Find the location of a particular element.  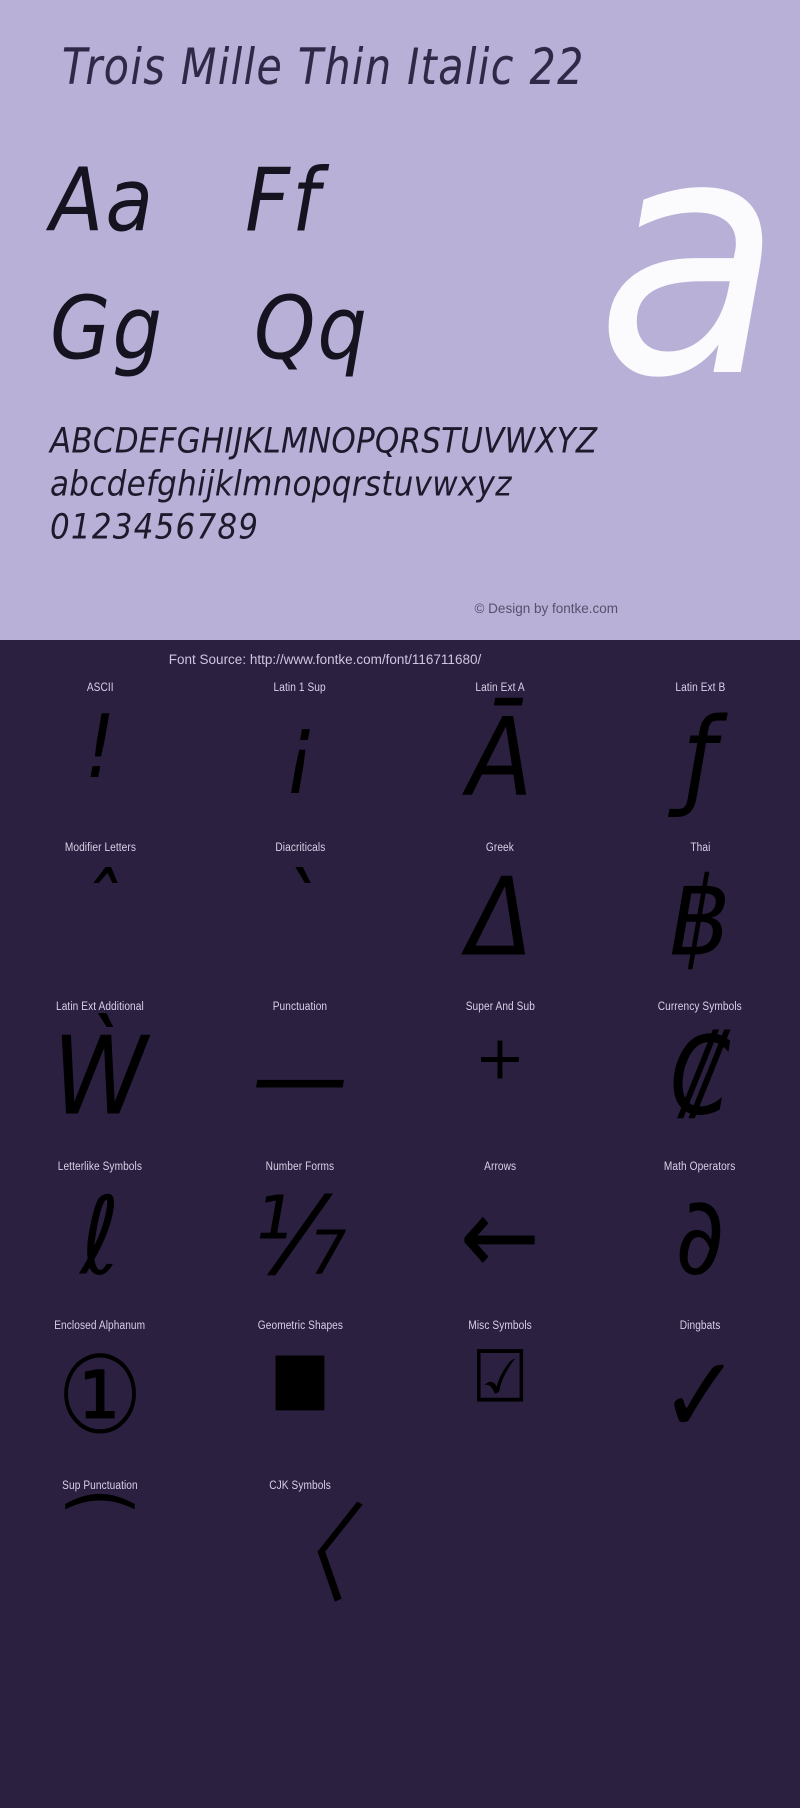

unicode-block-cell: Thai ฿ is located at coordinates (700, 918).